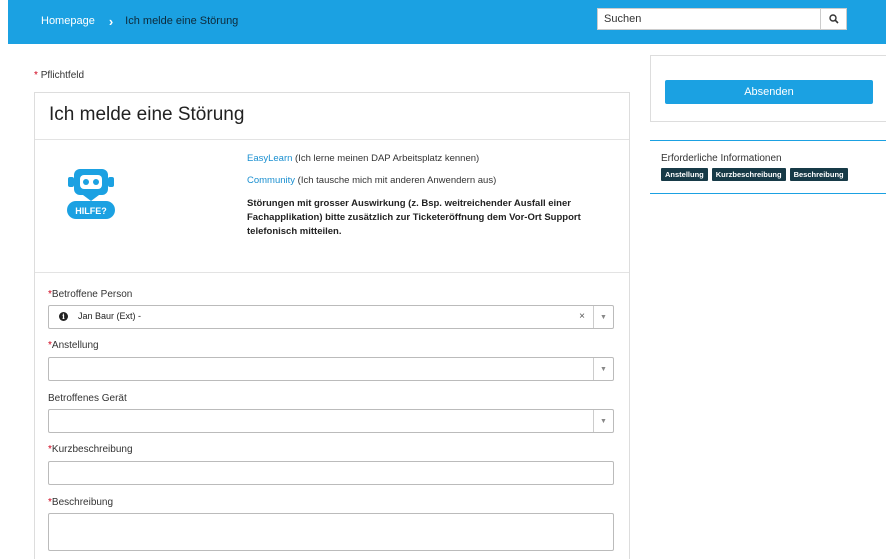 The image size is (886, 559). I want to click on anstellung-field-label: *Anstellung, so click(73, 345).